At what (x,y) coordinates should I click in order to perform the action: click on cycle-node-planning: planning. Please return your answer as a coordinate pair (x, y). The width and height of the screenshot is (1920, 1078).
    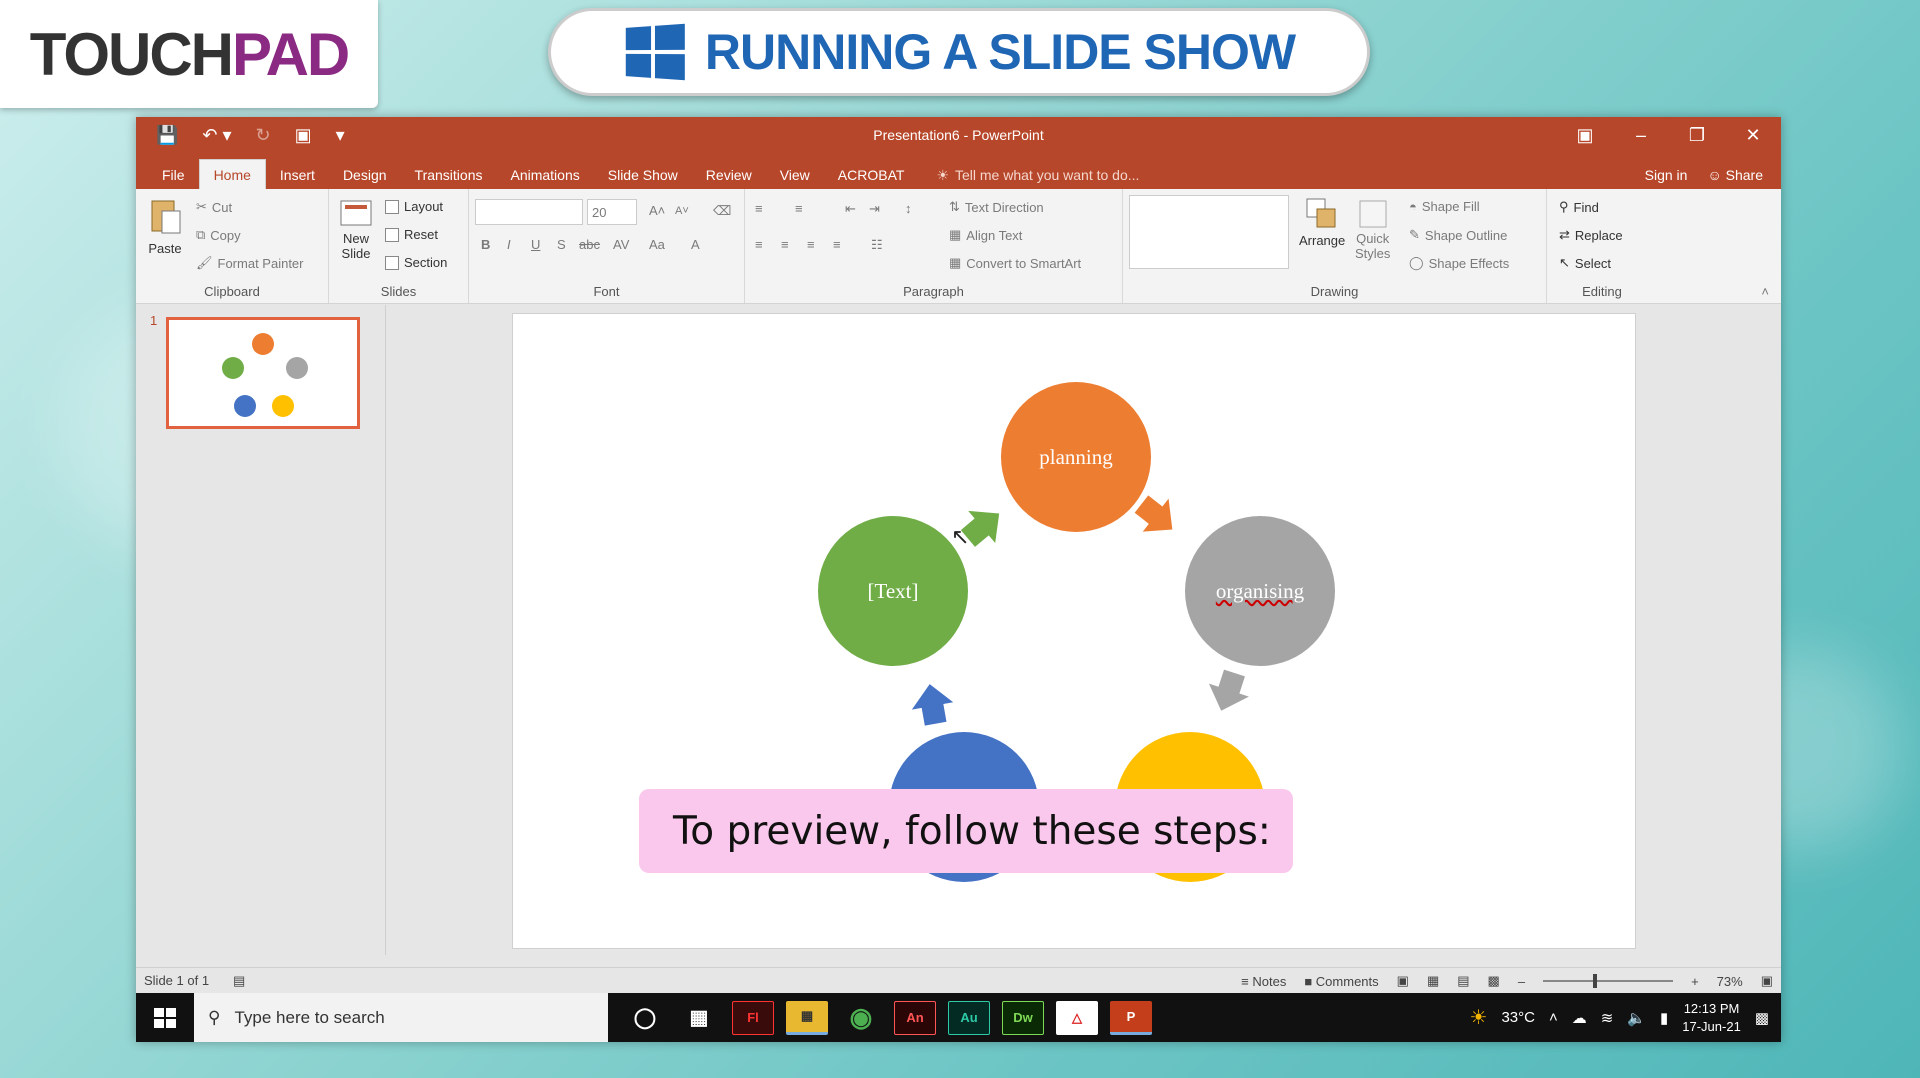
    Looking at the image, I should click on (1076, 457).